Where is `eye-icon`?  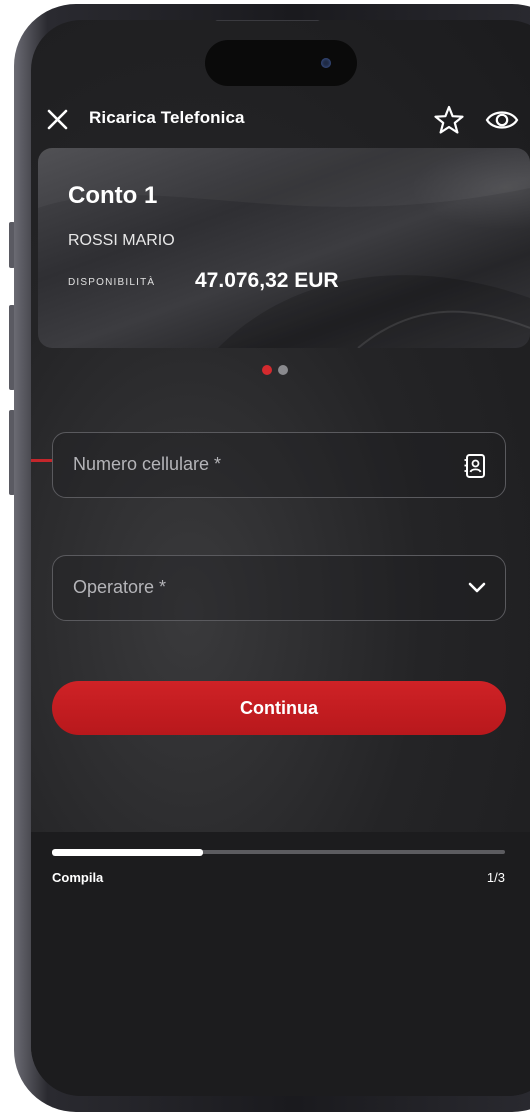 eye-icon is located at coordinates (502, 120).